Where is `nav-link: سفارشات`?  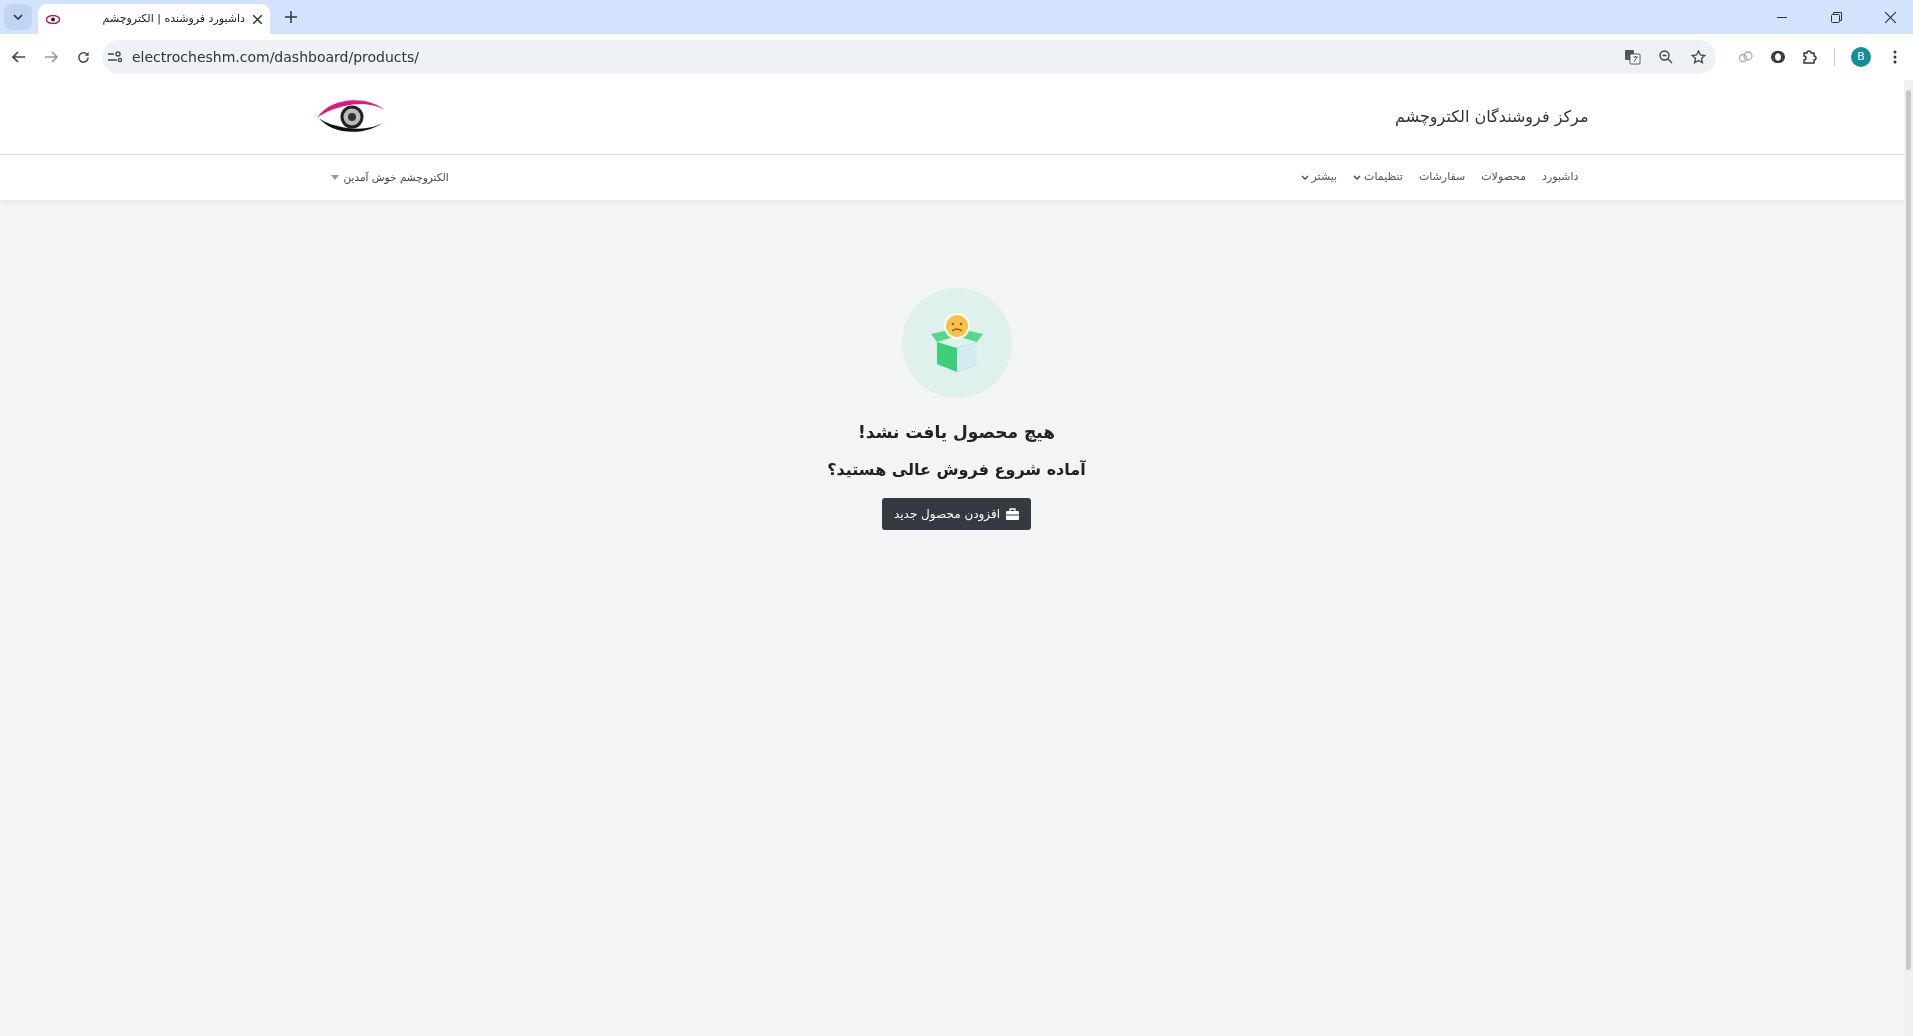 nav-link: سفارشات is located at coordinates (1442, 177).